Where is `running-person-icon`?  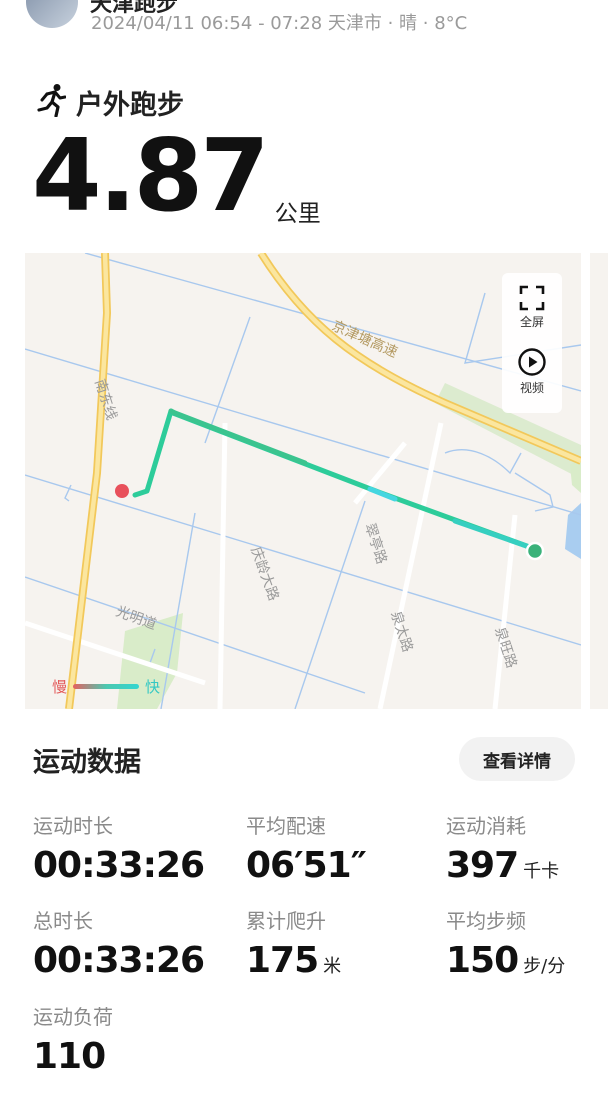
running-person-icon is located at coordinates (51, 102).